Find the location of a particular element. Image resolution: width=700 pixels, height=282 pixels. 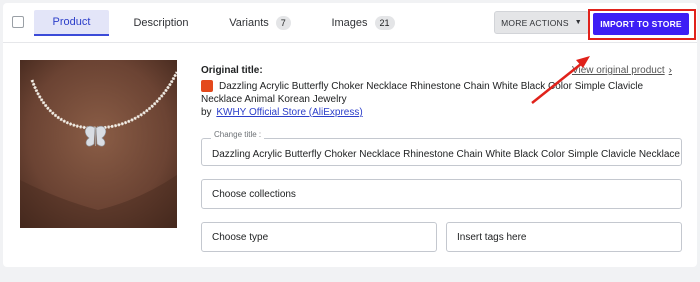

select-checkbox is located at coordinates (18, 22).